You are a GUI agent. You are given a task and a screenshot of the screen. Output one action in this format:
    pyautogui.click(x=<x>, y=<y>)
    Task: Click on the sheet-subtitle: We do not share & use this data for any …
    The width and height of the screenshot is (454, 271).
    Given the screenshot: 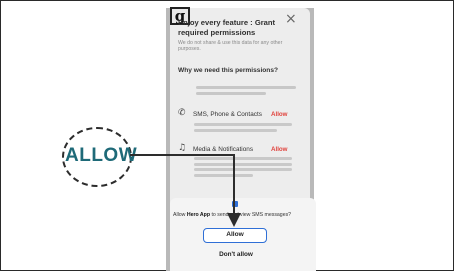 What is the action you would take?
    pyautogui.click(x=230, y=46)
    